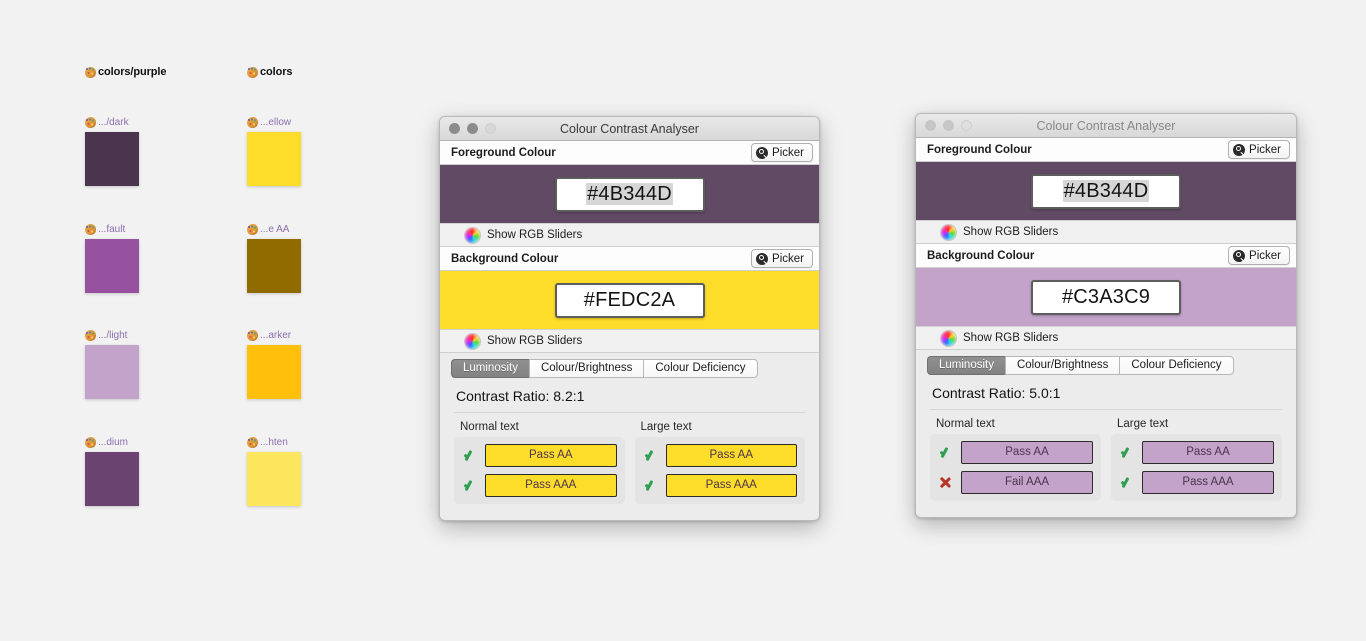 This screenshot has width=1366, height=641. I want to click on background-rgb-sliders-label: Show RGB Sliders, so click(1011, 338).